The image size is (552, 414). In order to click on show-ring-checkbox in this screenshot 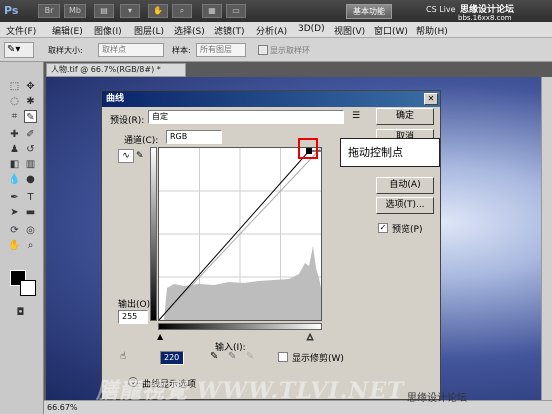, I will do `click(263, 50)`.